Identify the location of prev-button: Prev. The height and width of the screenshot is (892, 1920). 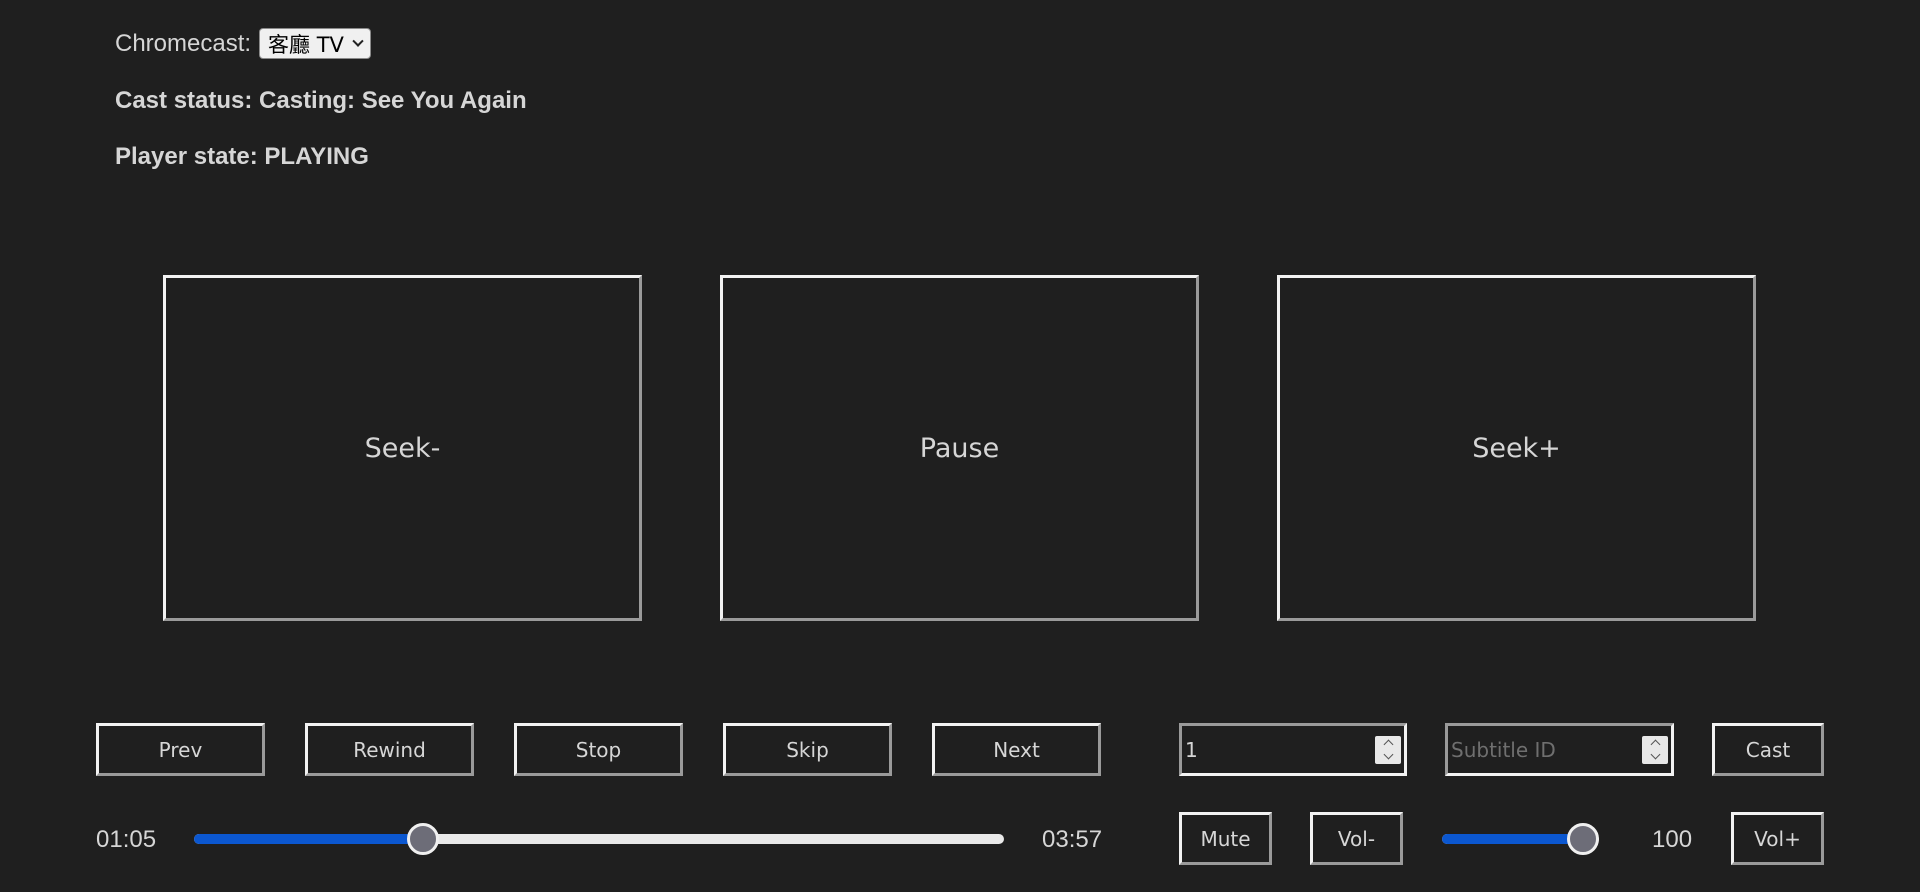
(180, 749).